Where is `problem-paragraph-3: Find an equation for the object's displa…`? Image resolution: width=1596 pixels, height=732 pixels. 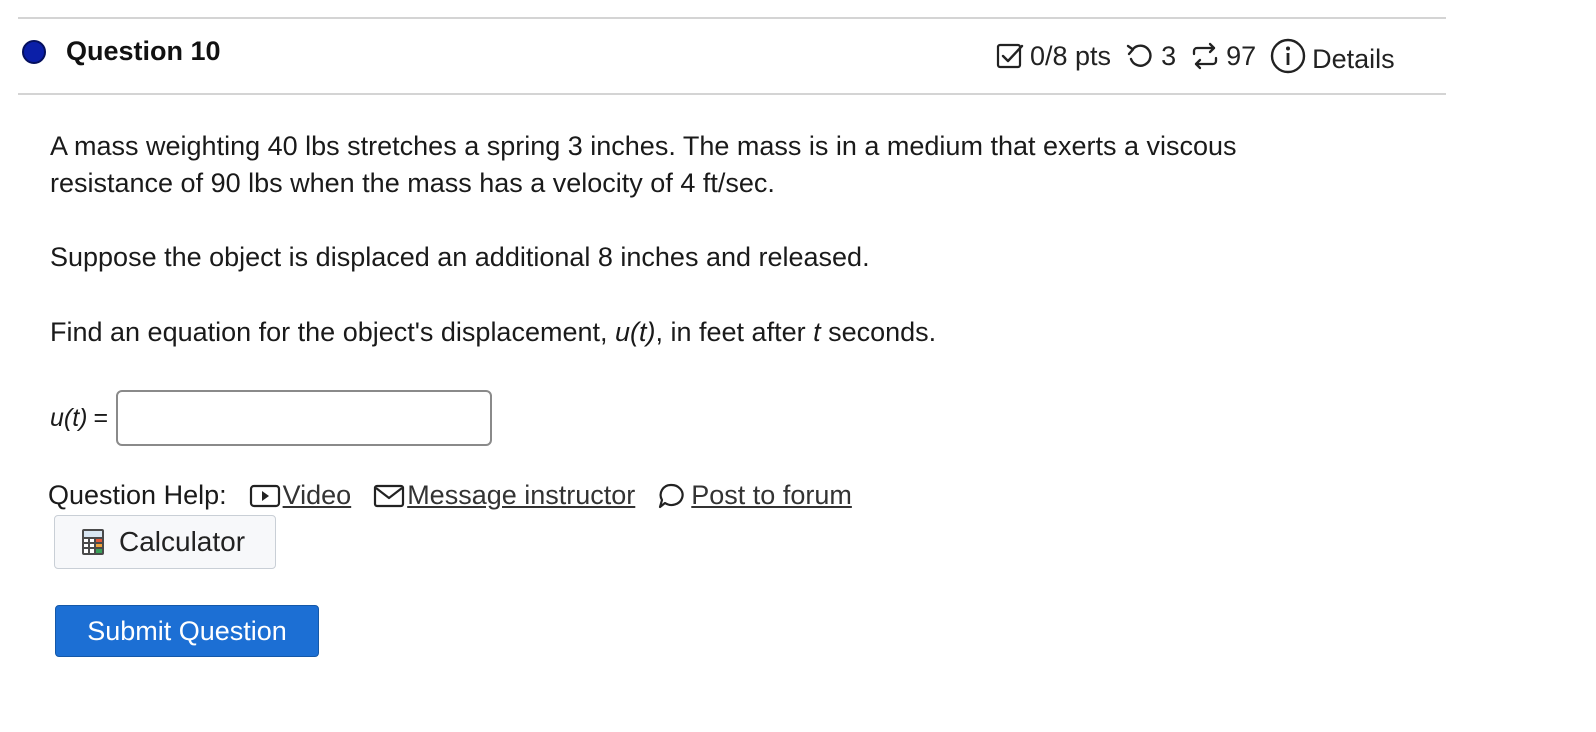 problem-paragraph-3: Find an equation for the object's displa… is located at coordinates (493, 332).